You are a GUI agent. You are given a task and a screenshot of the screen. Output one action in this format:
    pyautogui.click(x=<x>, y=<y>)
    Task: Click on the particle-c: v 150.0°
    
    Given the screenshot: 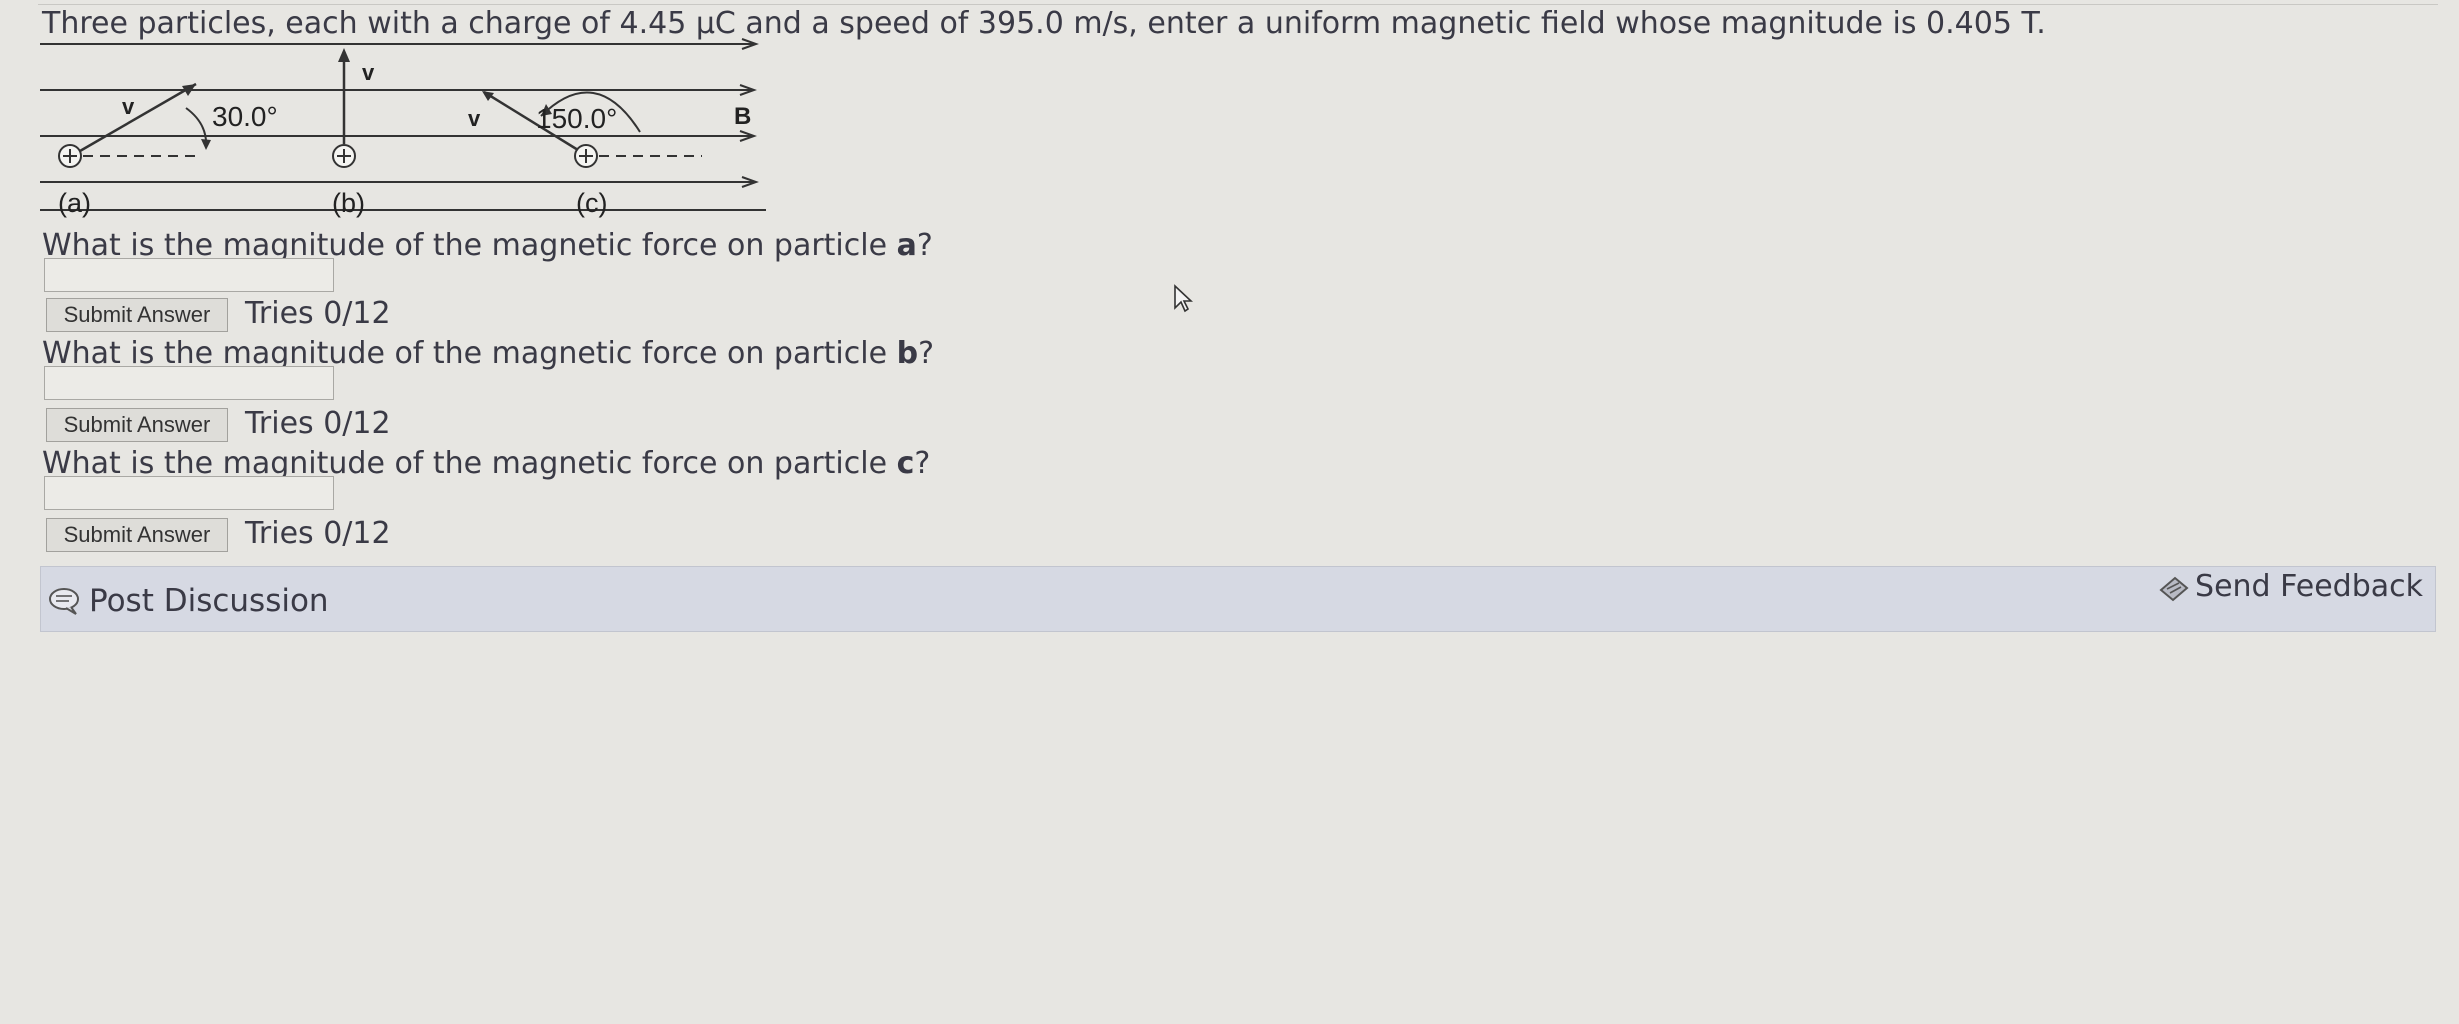 What is the action you would take?
    pyautogui.click(x=585, y=129)
    